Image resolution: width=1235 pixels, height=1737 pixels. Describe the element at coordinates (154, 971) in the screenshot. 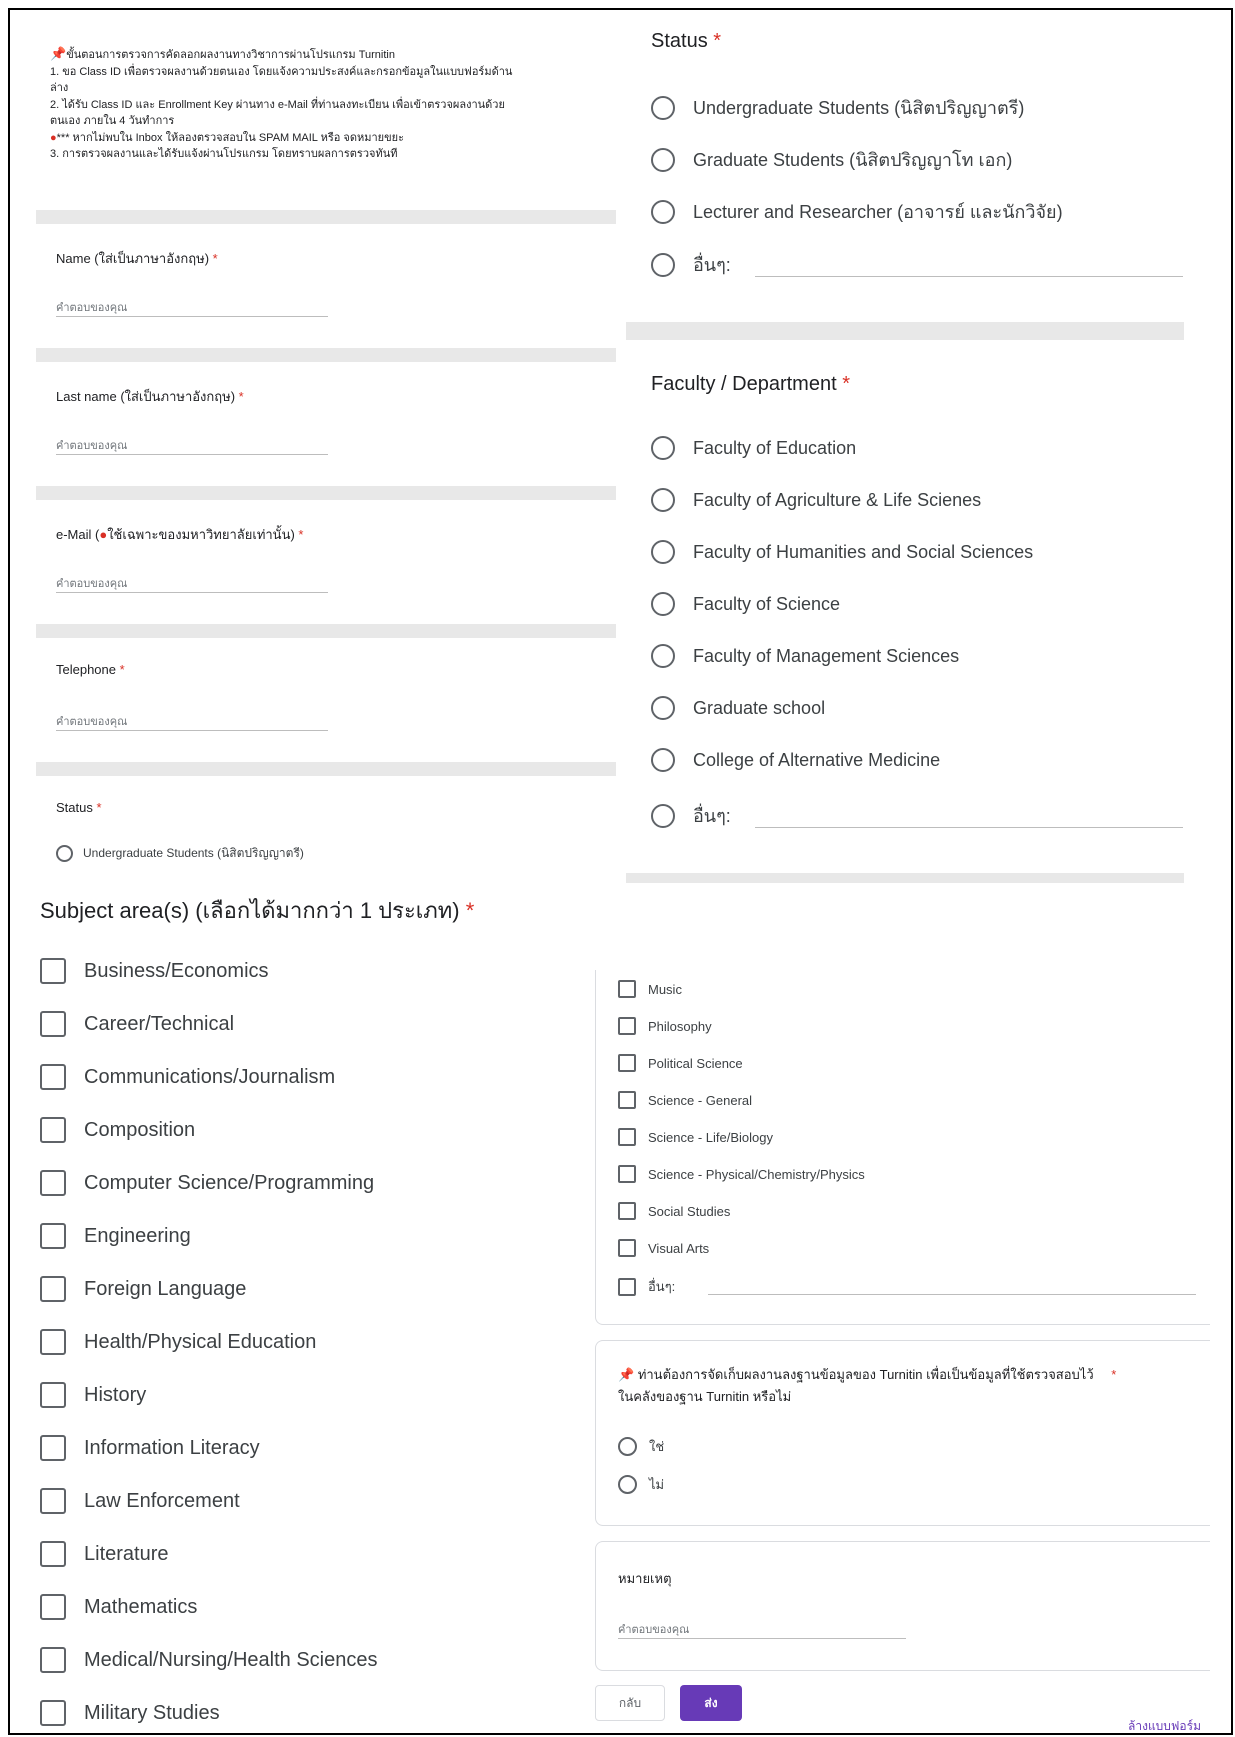

I see `subject-business: Business/Economics` at that location.